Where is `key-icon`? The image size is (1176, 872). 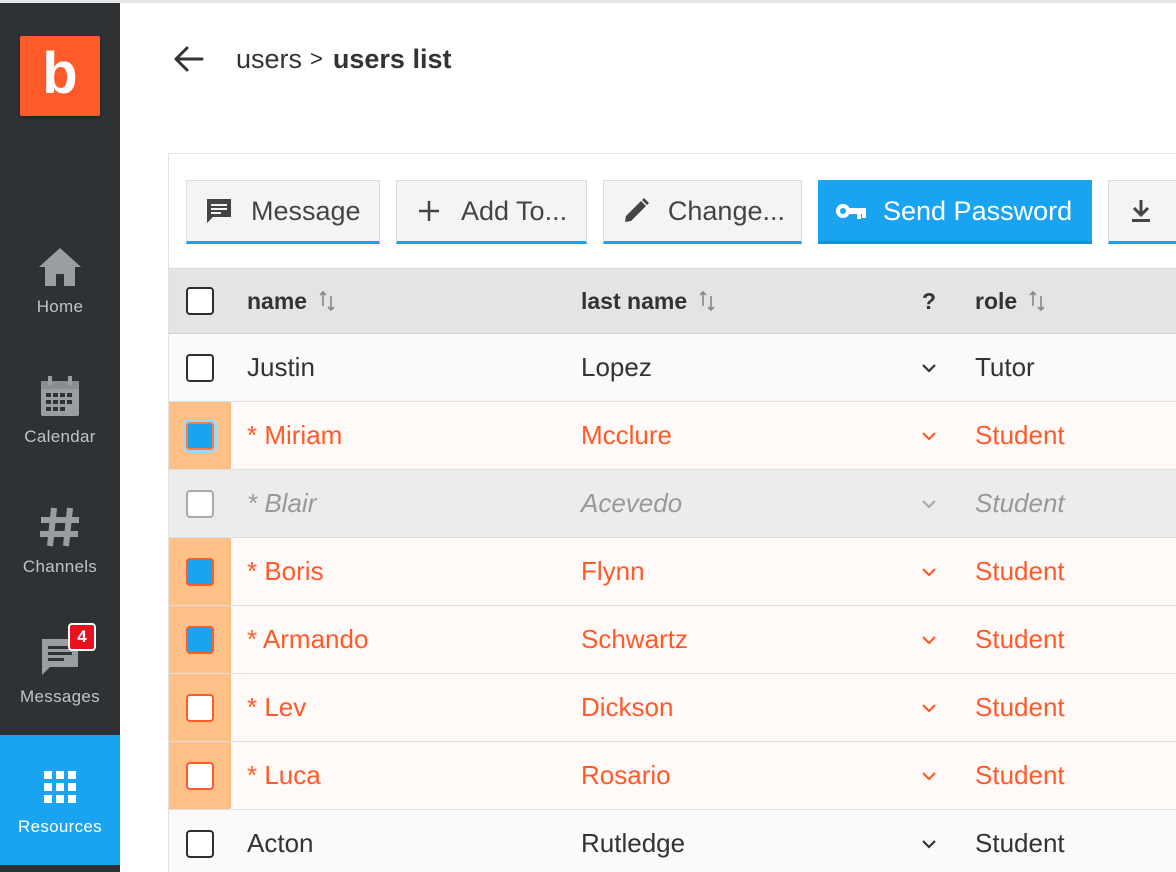 key-icon is located at coordinates (851, 211).